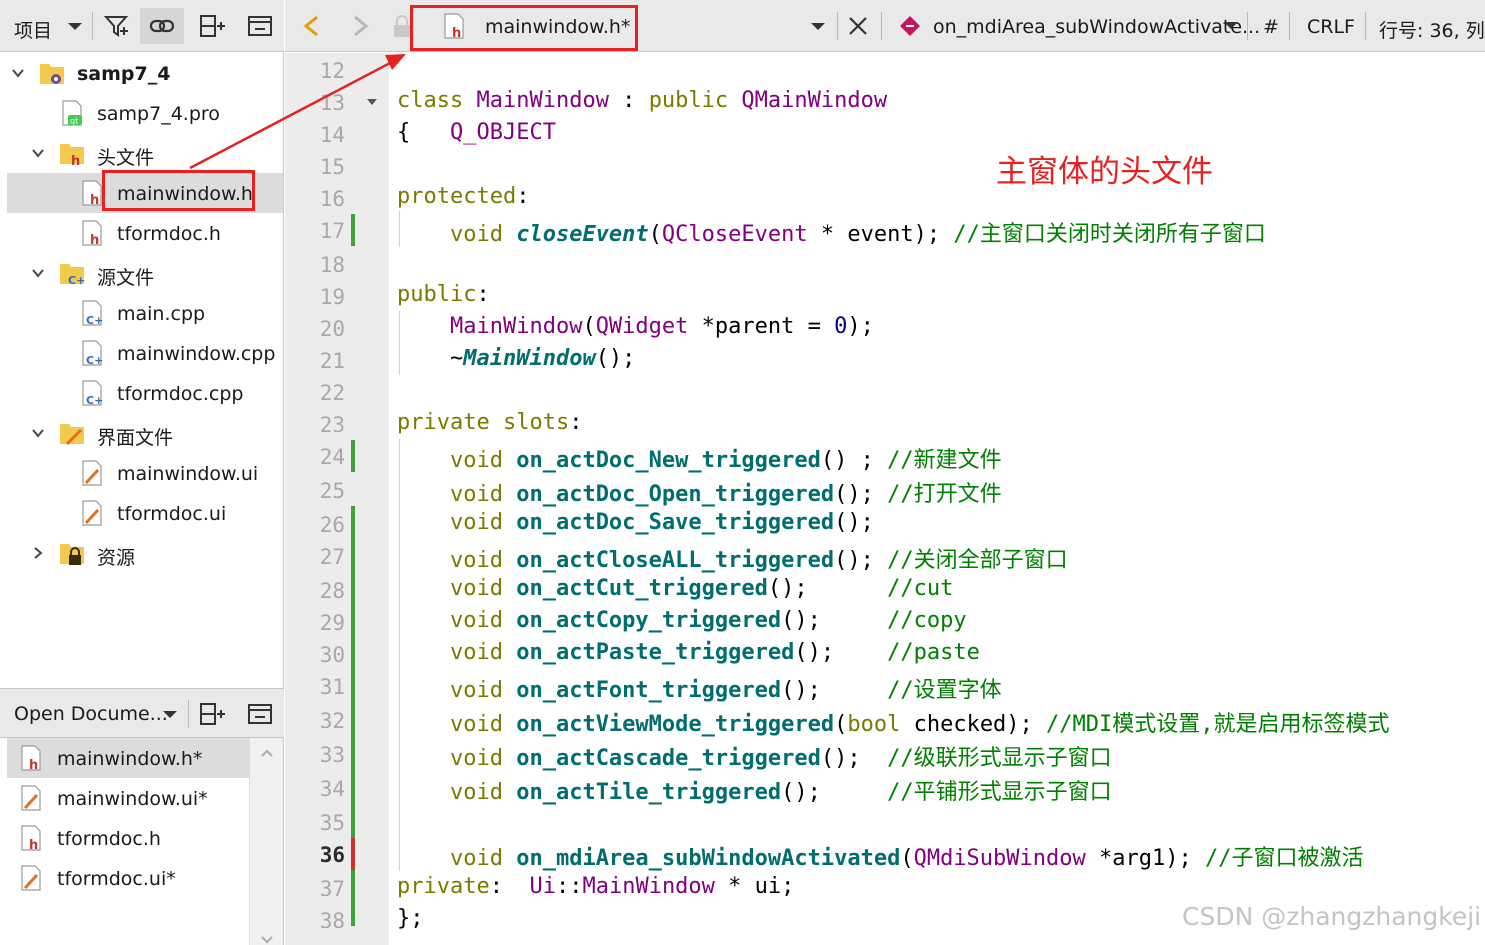 The height and width of the screenshot is (945, 1485). Describe the element at coordinates (33, 29) in the screenshot. I see `project-panel-title: 项目` at that location.